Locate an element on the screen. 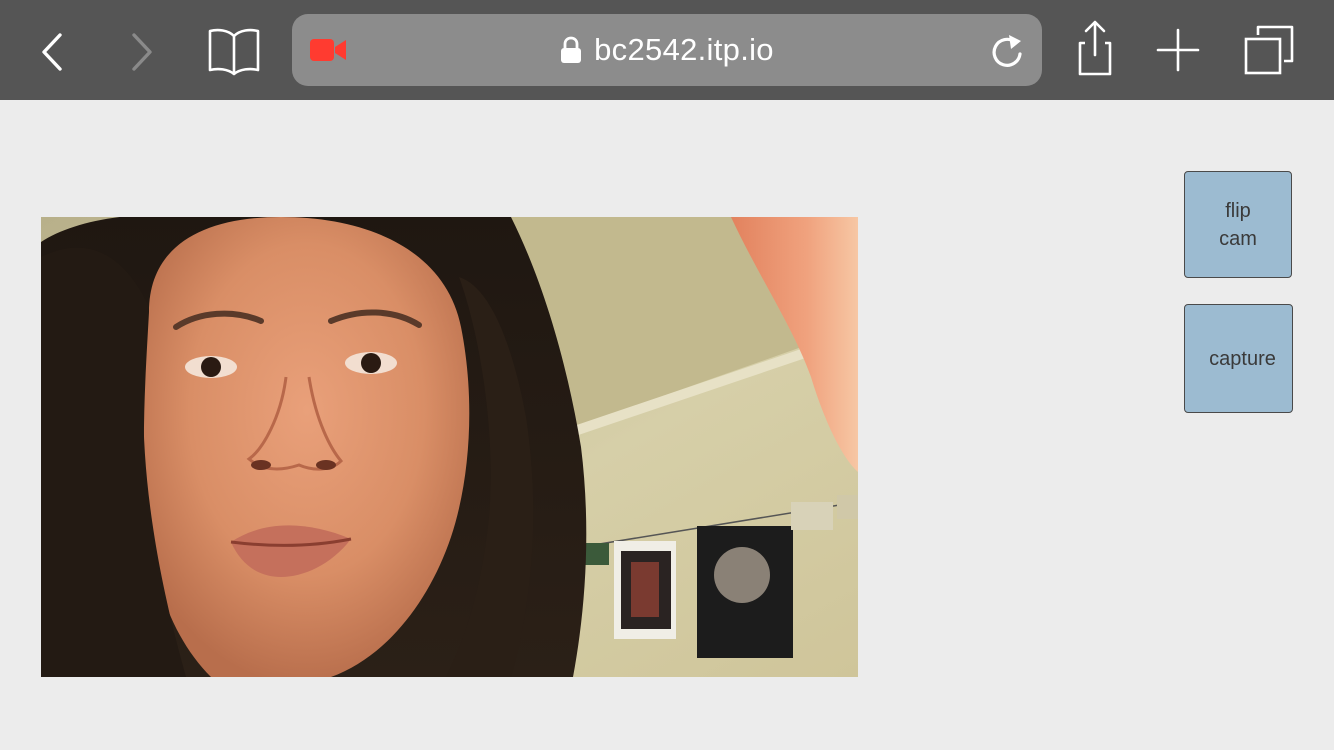  back-button is located at coordinates (52, 52).